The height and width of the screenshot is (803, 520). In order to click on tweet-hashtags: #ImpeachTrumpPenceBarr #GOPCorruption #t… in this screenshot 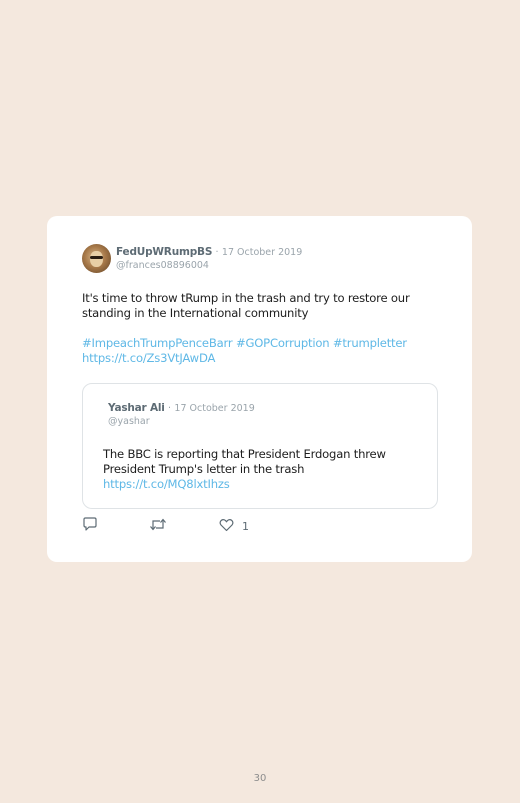, I will do `click(267, 351)`.